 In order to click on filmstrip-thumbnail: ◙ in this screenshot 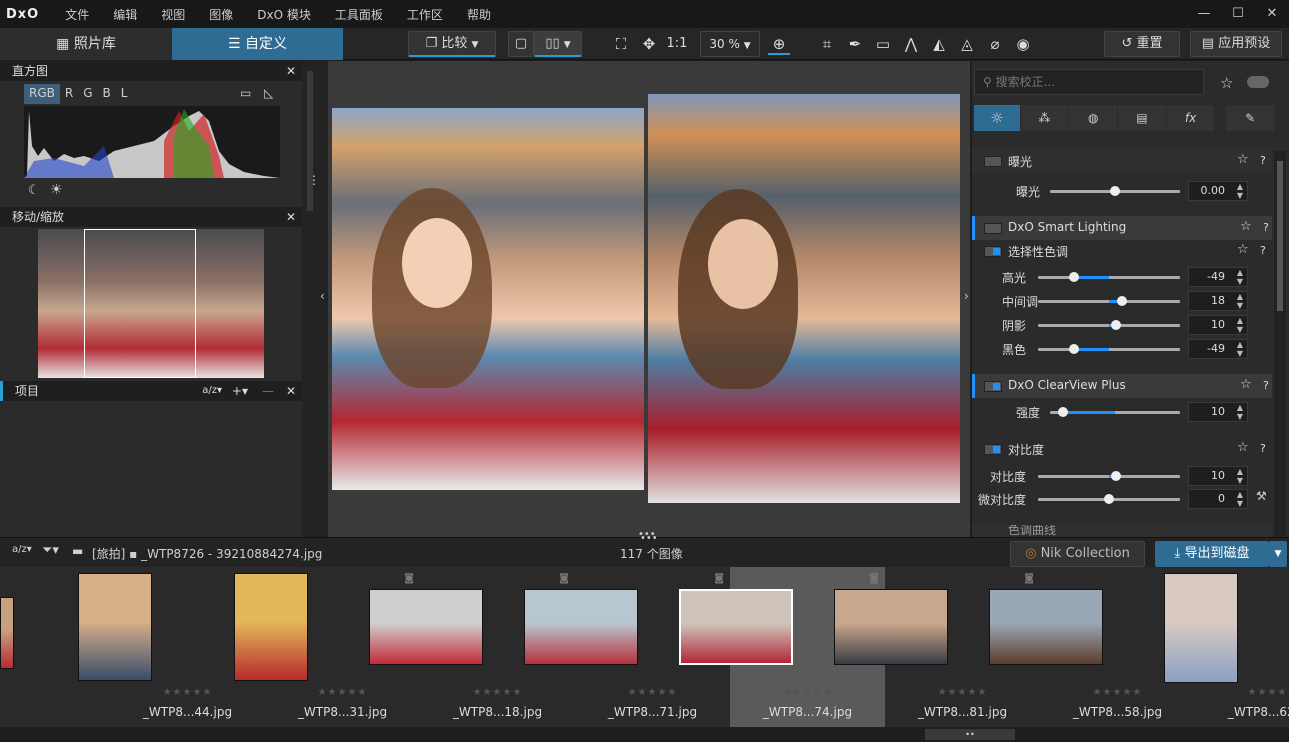, I will do `click(7, 647)`.